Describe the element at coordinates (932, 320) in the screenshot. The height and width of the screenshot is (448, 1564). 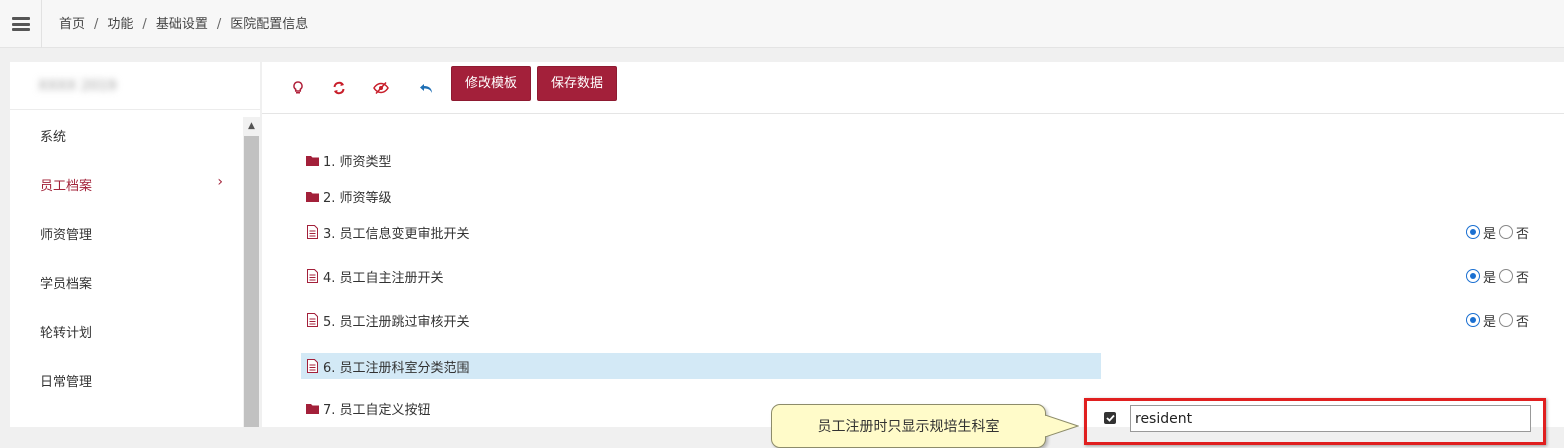
I see `tree-row-skip-review: 5. 员工注册跳过审核开关 是 否` at that location.